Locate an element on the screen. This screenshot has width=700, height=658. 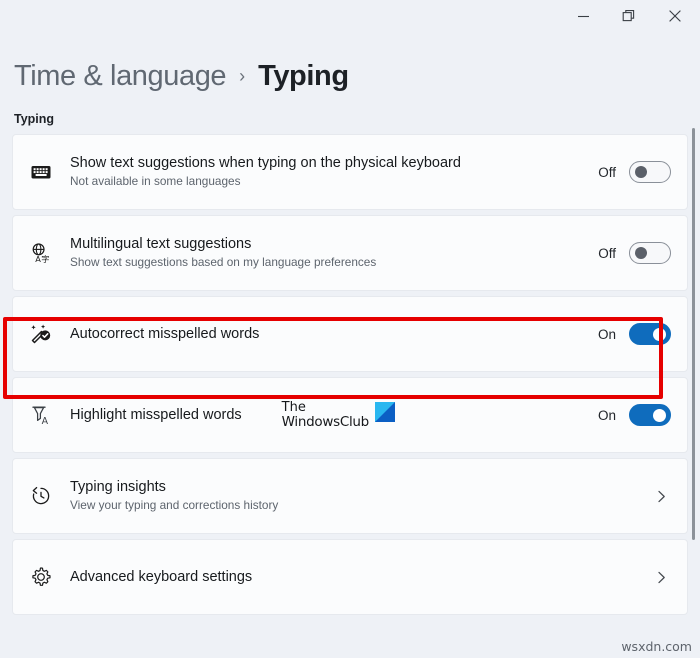
page-title: Typing is located at coordinates (303, 76).